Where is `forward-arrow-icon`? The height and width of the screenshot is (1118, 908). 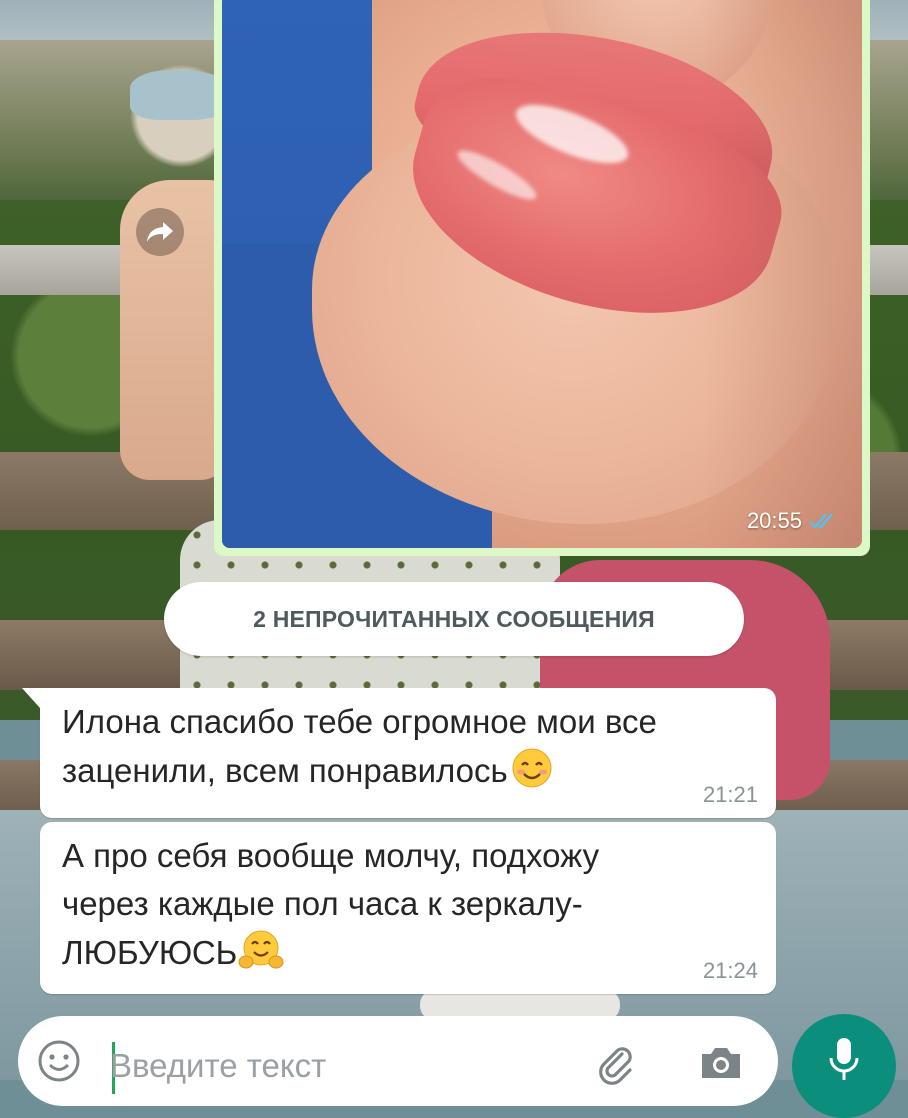
forward-arrow-icon is located at coordinates (160, 232).